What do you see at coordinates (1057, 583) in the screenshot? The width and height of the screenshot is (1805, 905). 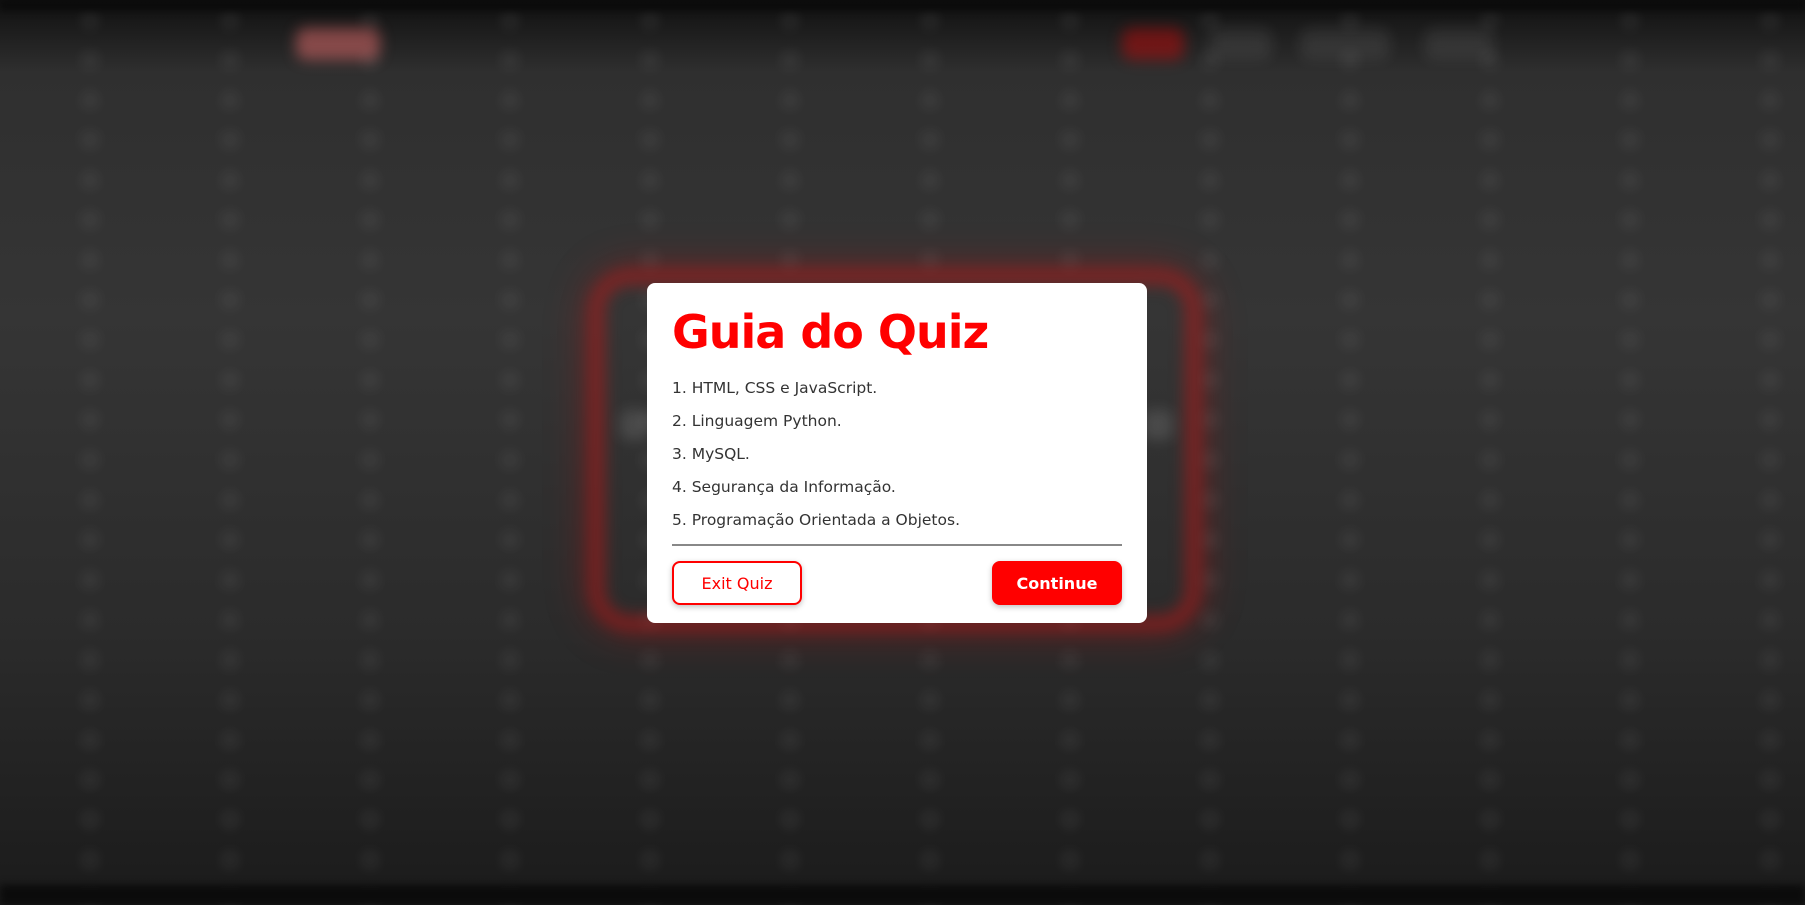 I see `continue-button: Continue` at bounding box center [1057, 583].